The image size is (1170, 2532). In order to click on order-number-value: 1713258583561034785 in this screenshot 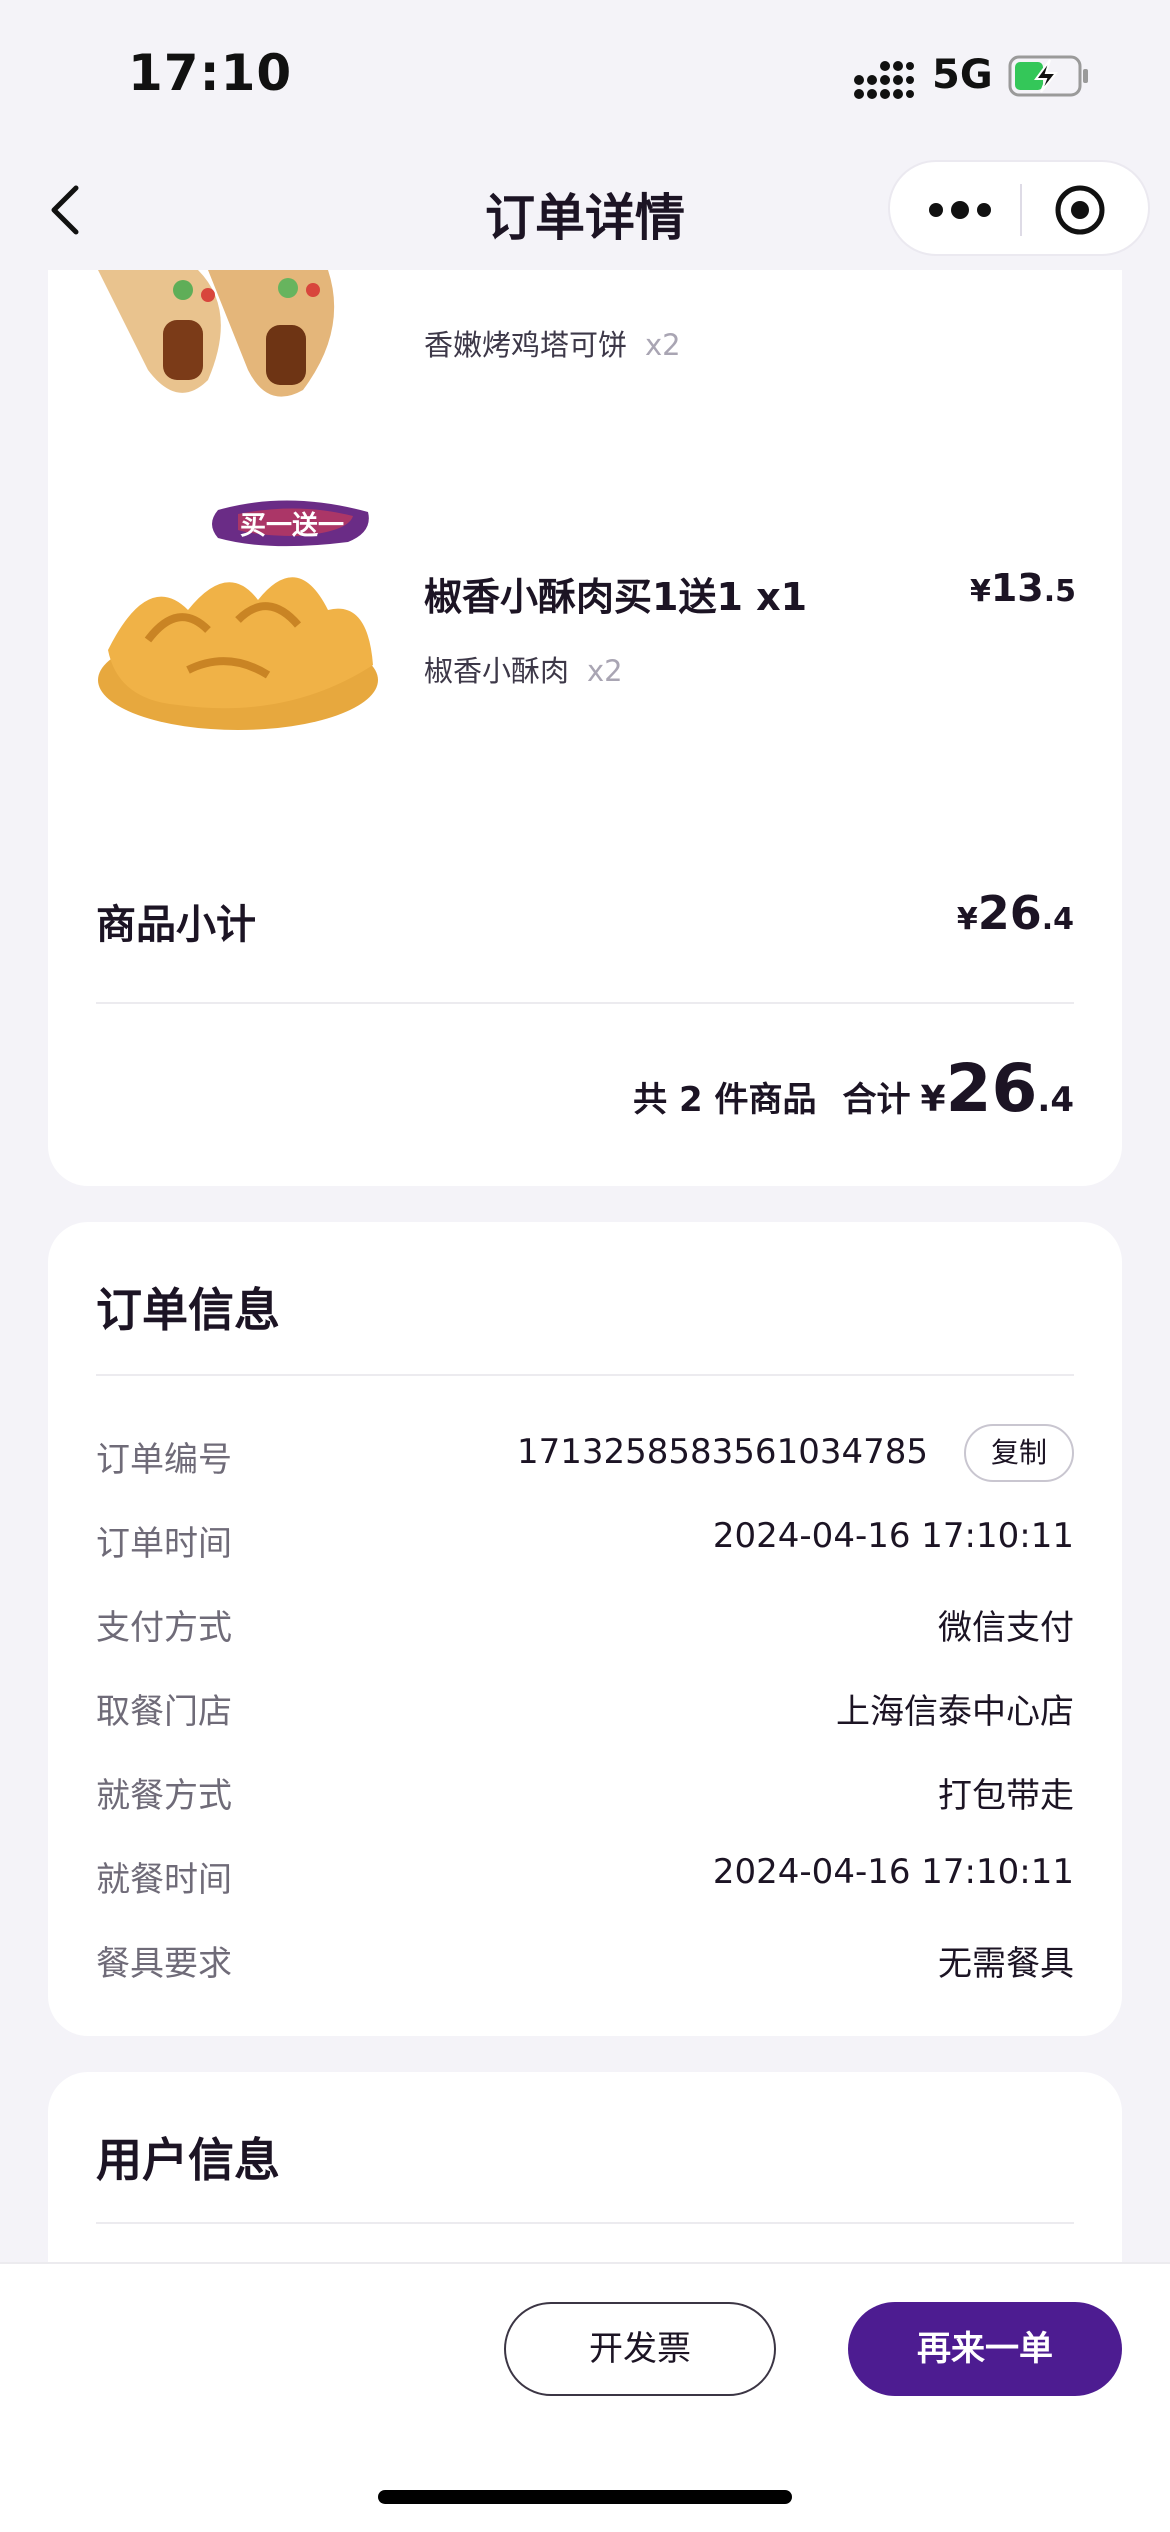, I will do `click(722, 1452)`.